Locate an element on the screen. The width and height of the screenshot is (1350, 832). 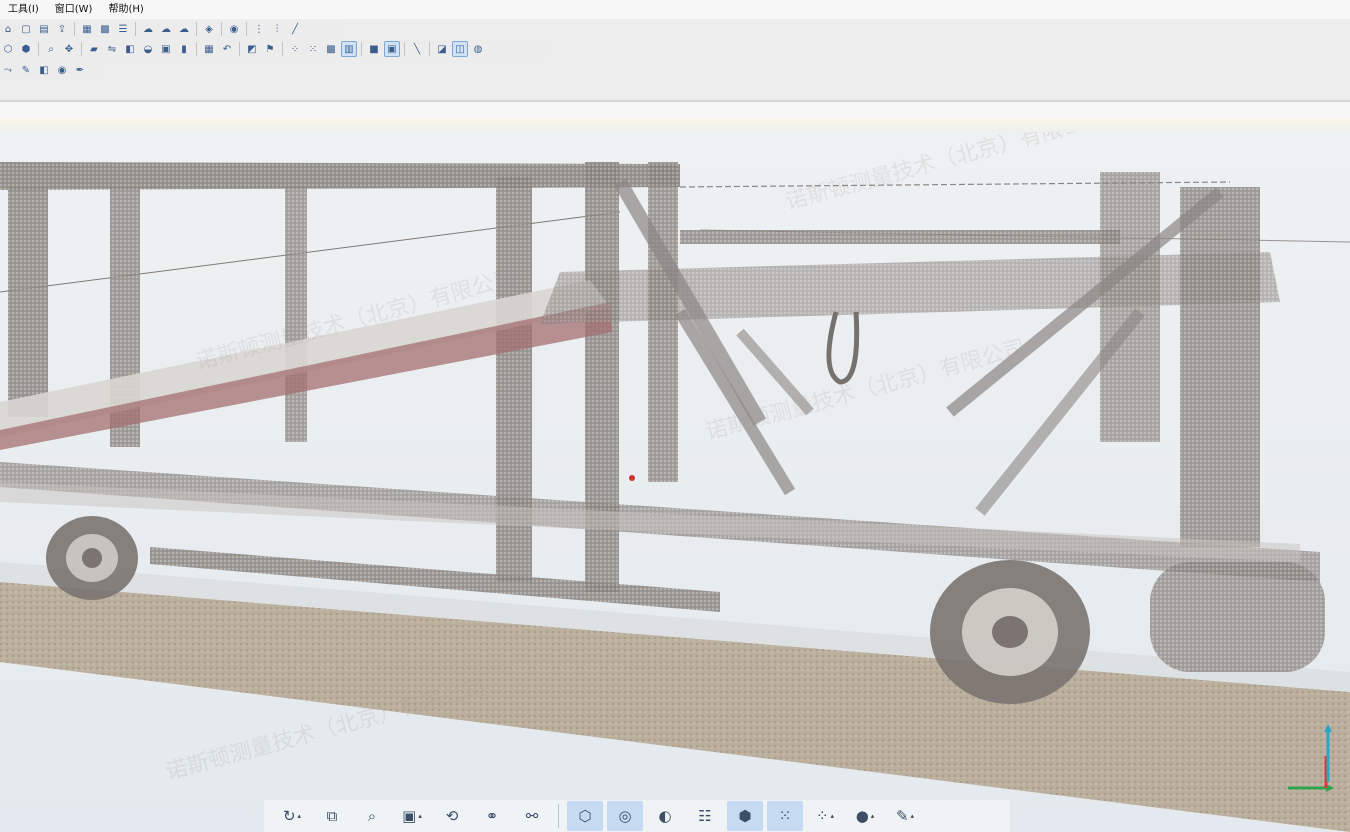
measure-icon: ⫶ is located at coordinates (277, 29).